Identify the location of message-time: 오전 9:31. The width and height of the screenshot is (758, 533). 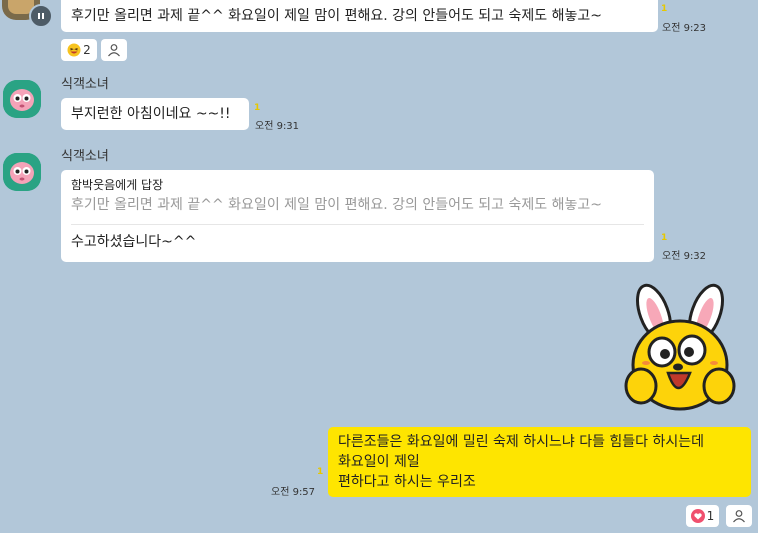
(277, 126).